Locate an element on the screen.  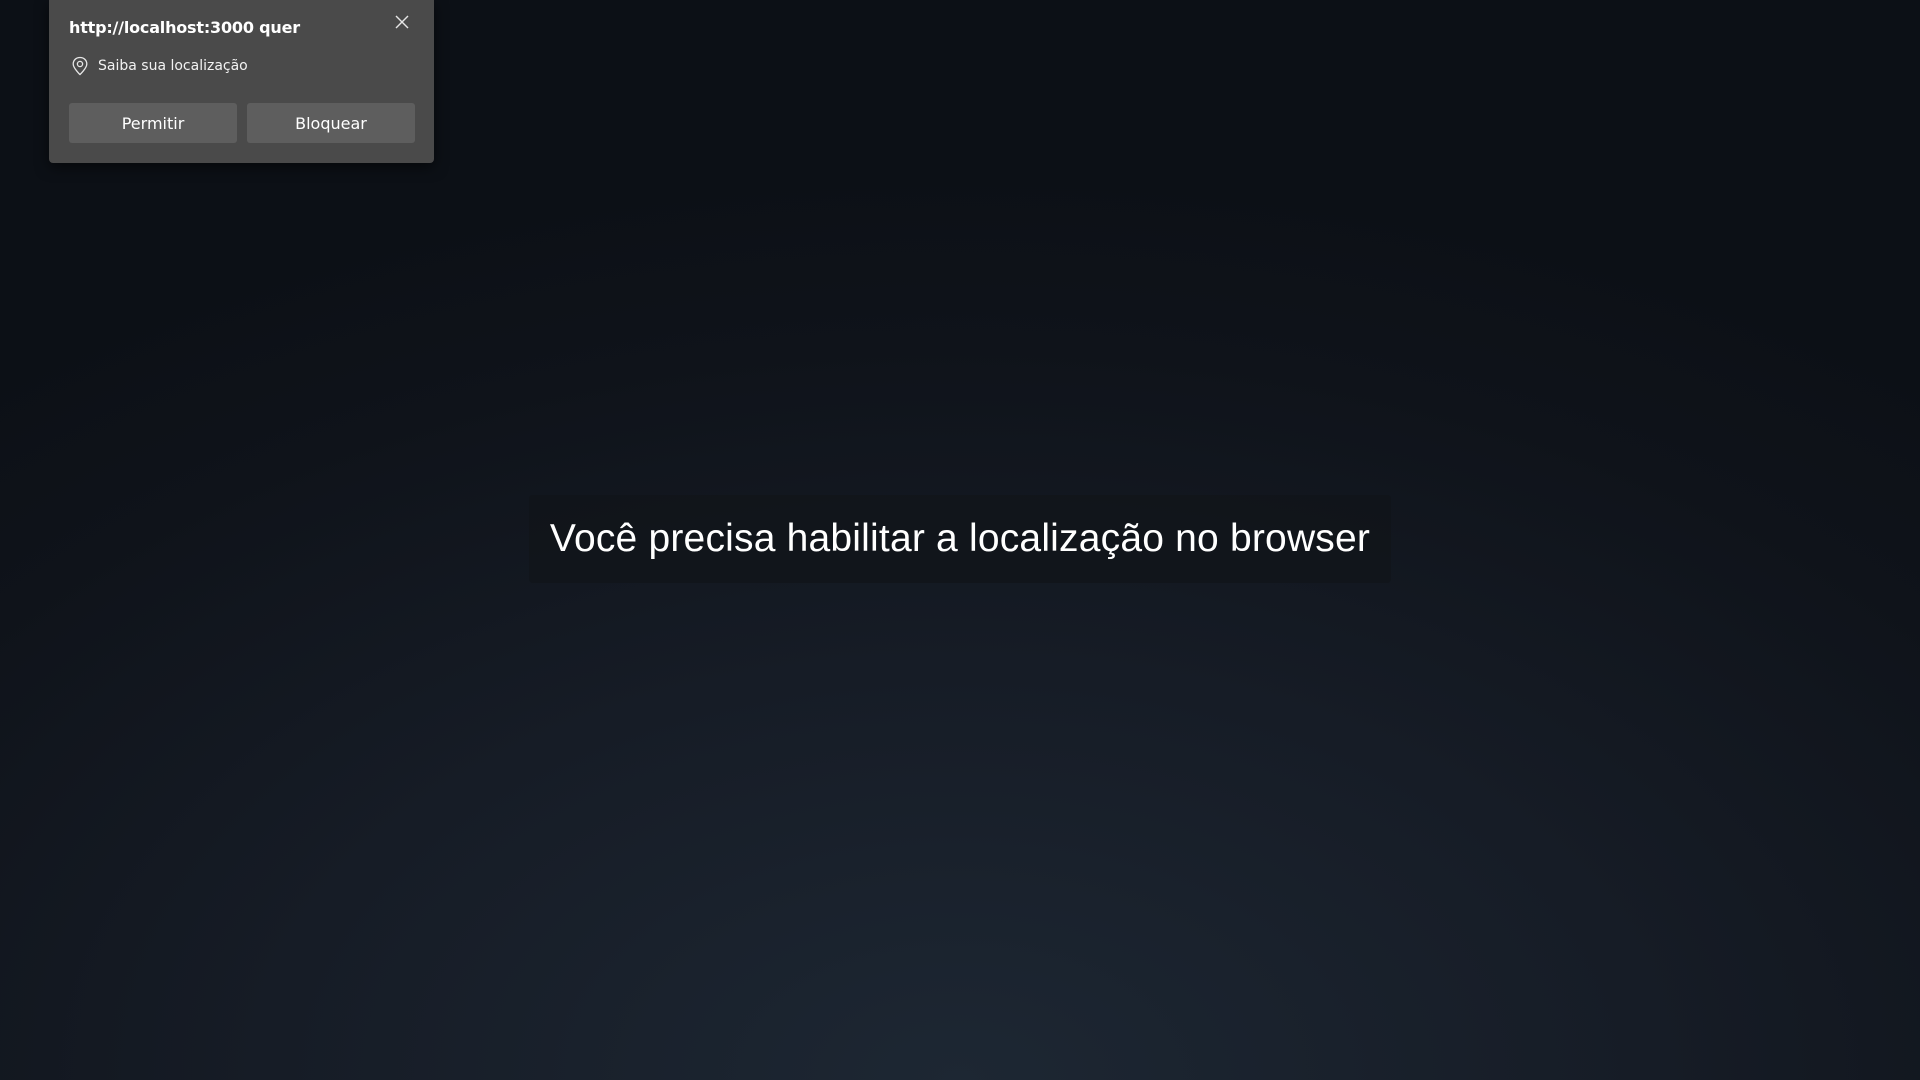
location-pin-icon is located at coordinates (80, 66).